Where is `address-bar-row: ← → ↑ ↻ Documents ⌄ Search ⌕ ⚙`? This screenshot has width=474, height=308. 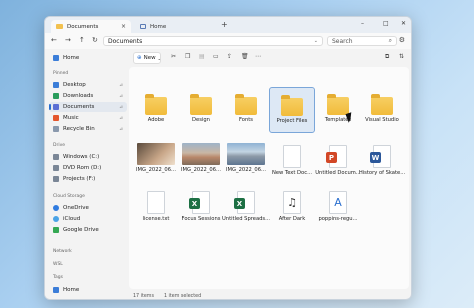
address-bar-row: ← → ↑ ↻ Documents ⌄ Search ⌕ ⚙ is located at coordinates (228, 41).